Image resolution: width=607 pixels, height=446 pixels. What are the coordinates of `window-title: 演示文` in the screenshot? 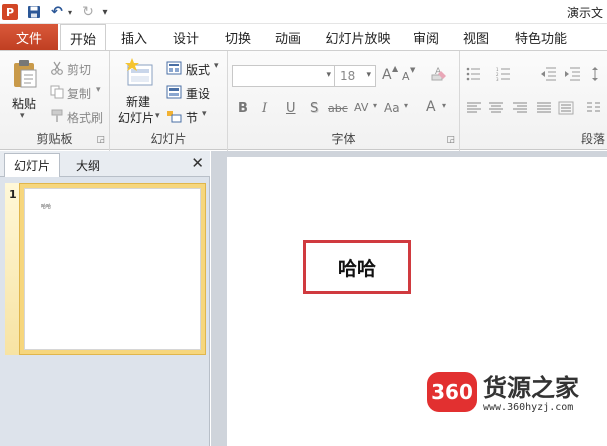 It's located at (584, 13).